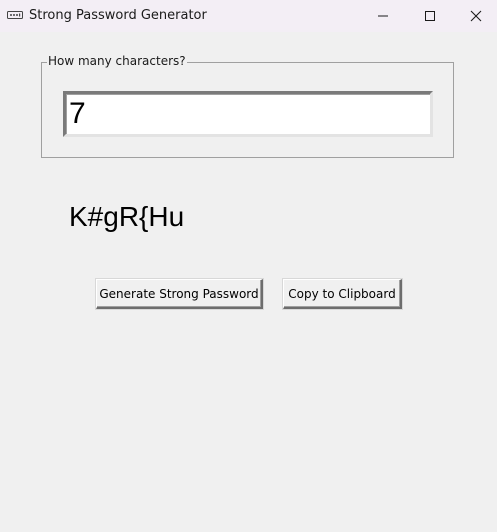 The image size is (497, 532). I want to click on close-icon, so click(476, 16).